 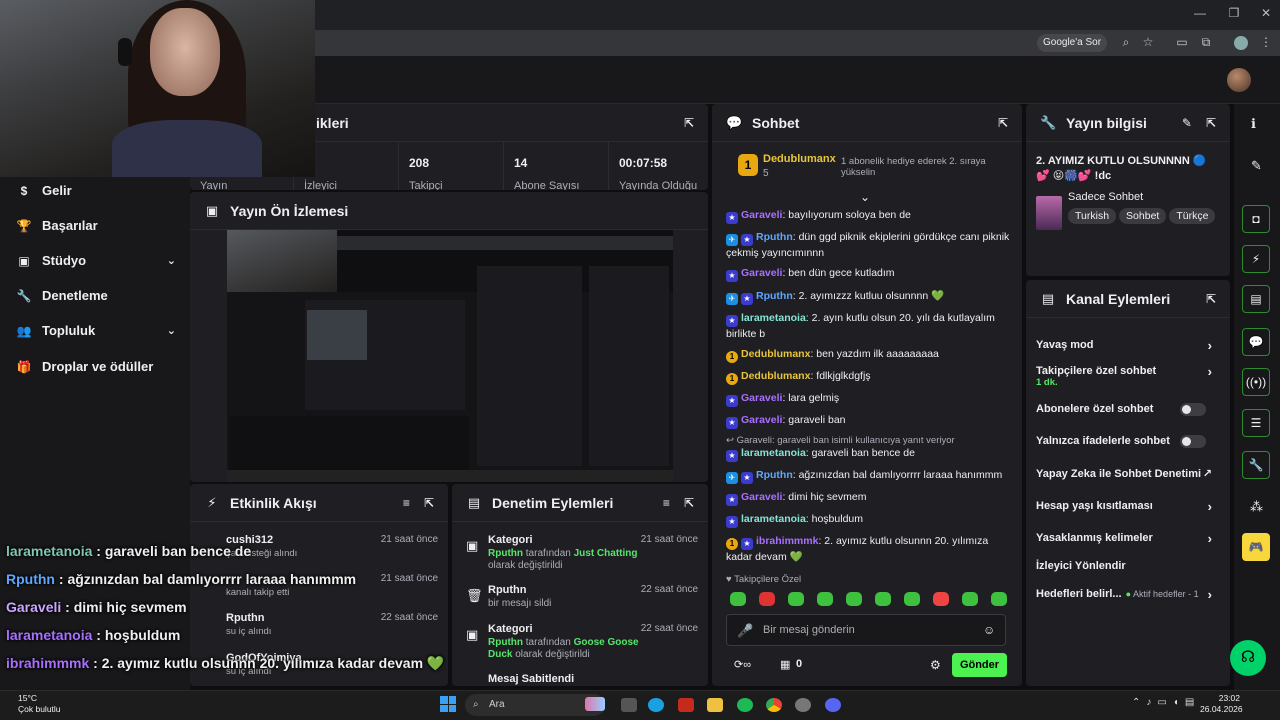 I want to click on task-view-icon, so click(x=629, y=705).